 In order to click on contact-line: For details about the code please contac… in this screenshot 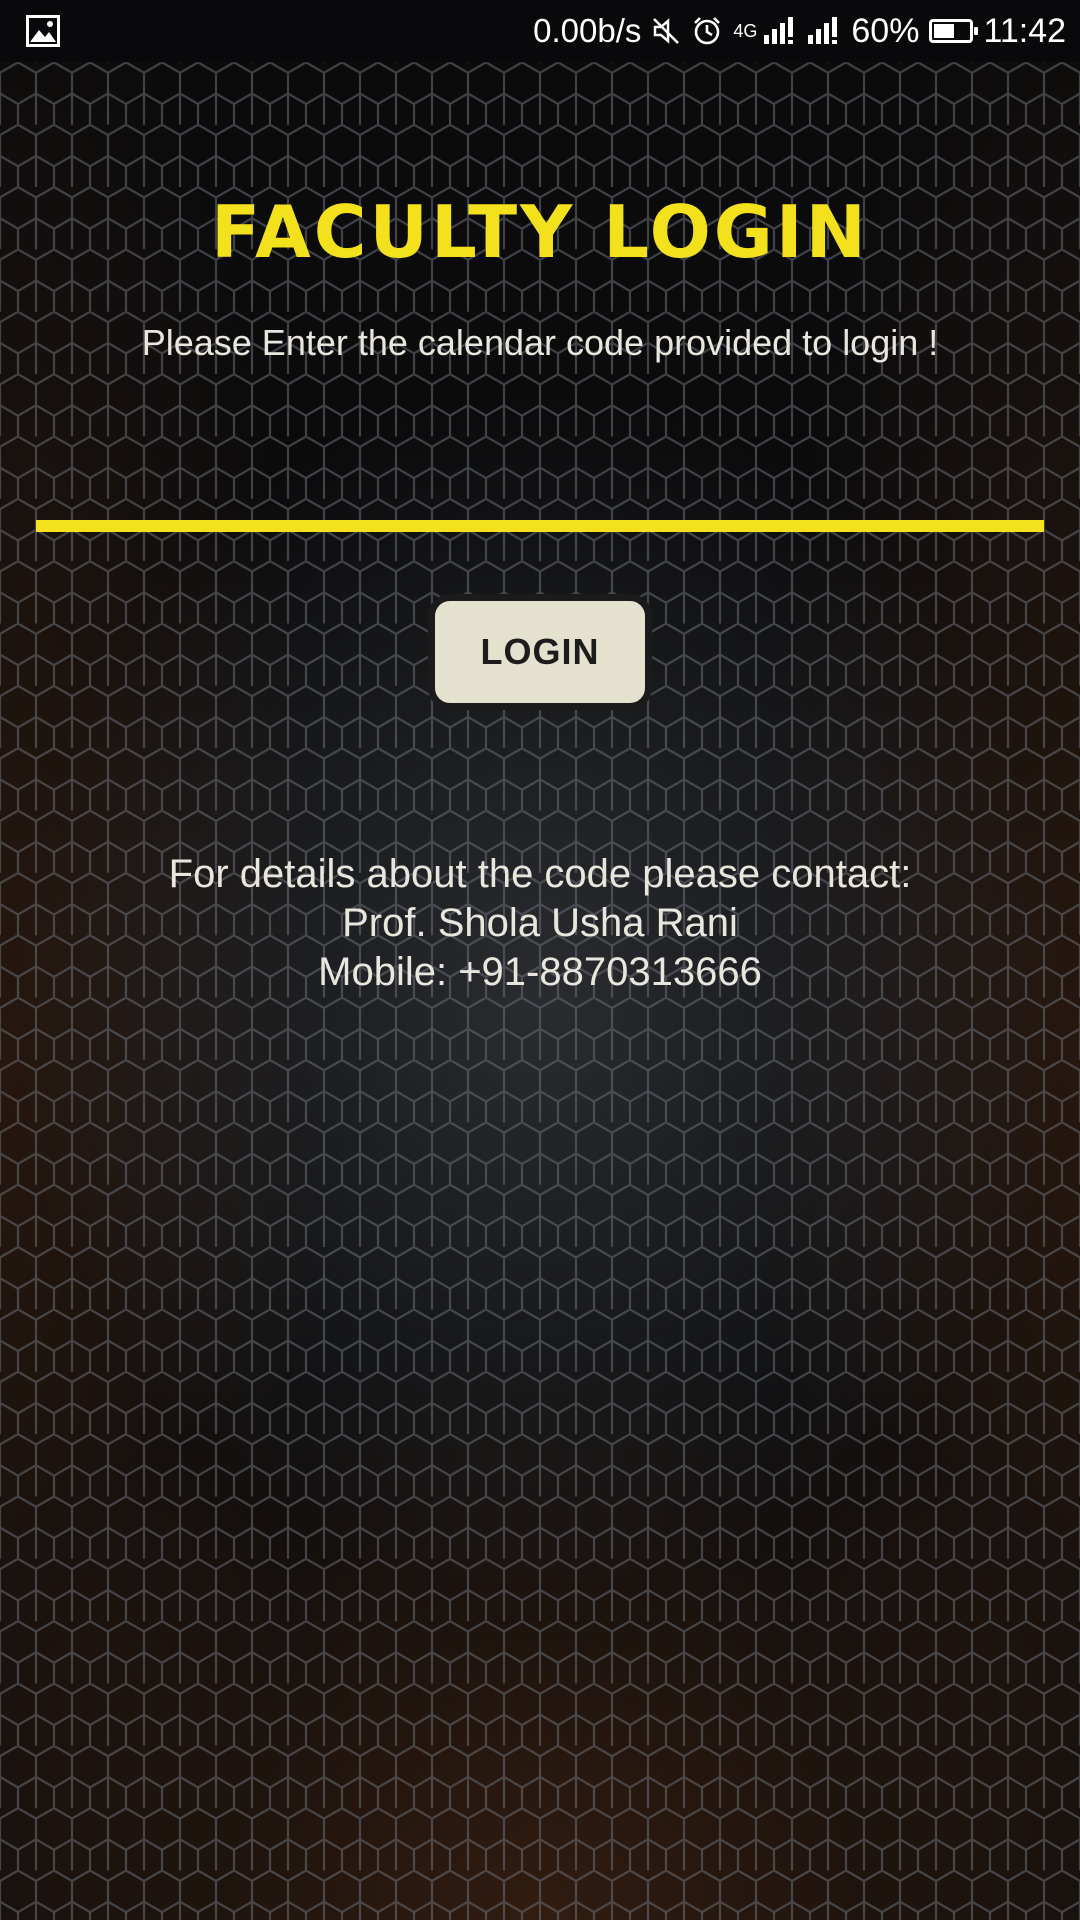, I will do `click(540, 874)`.